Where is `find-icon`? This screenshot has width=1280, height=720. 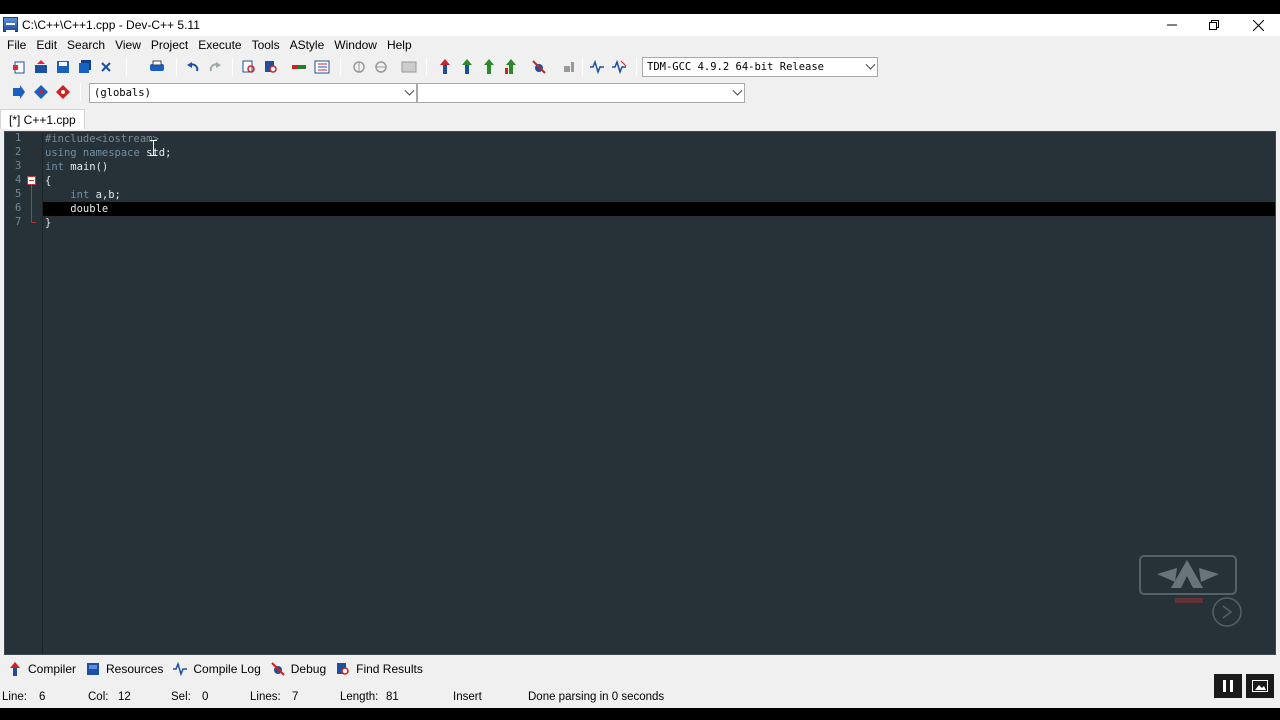 find-icon is located at coordinates (248, 66).